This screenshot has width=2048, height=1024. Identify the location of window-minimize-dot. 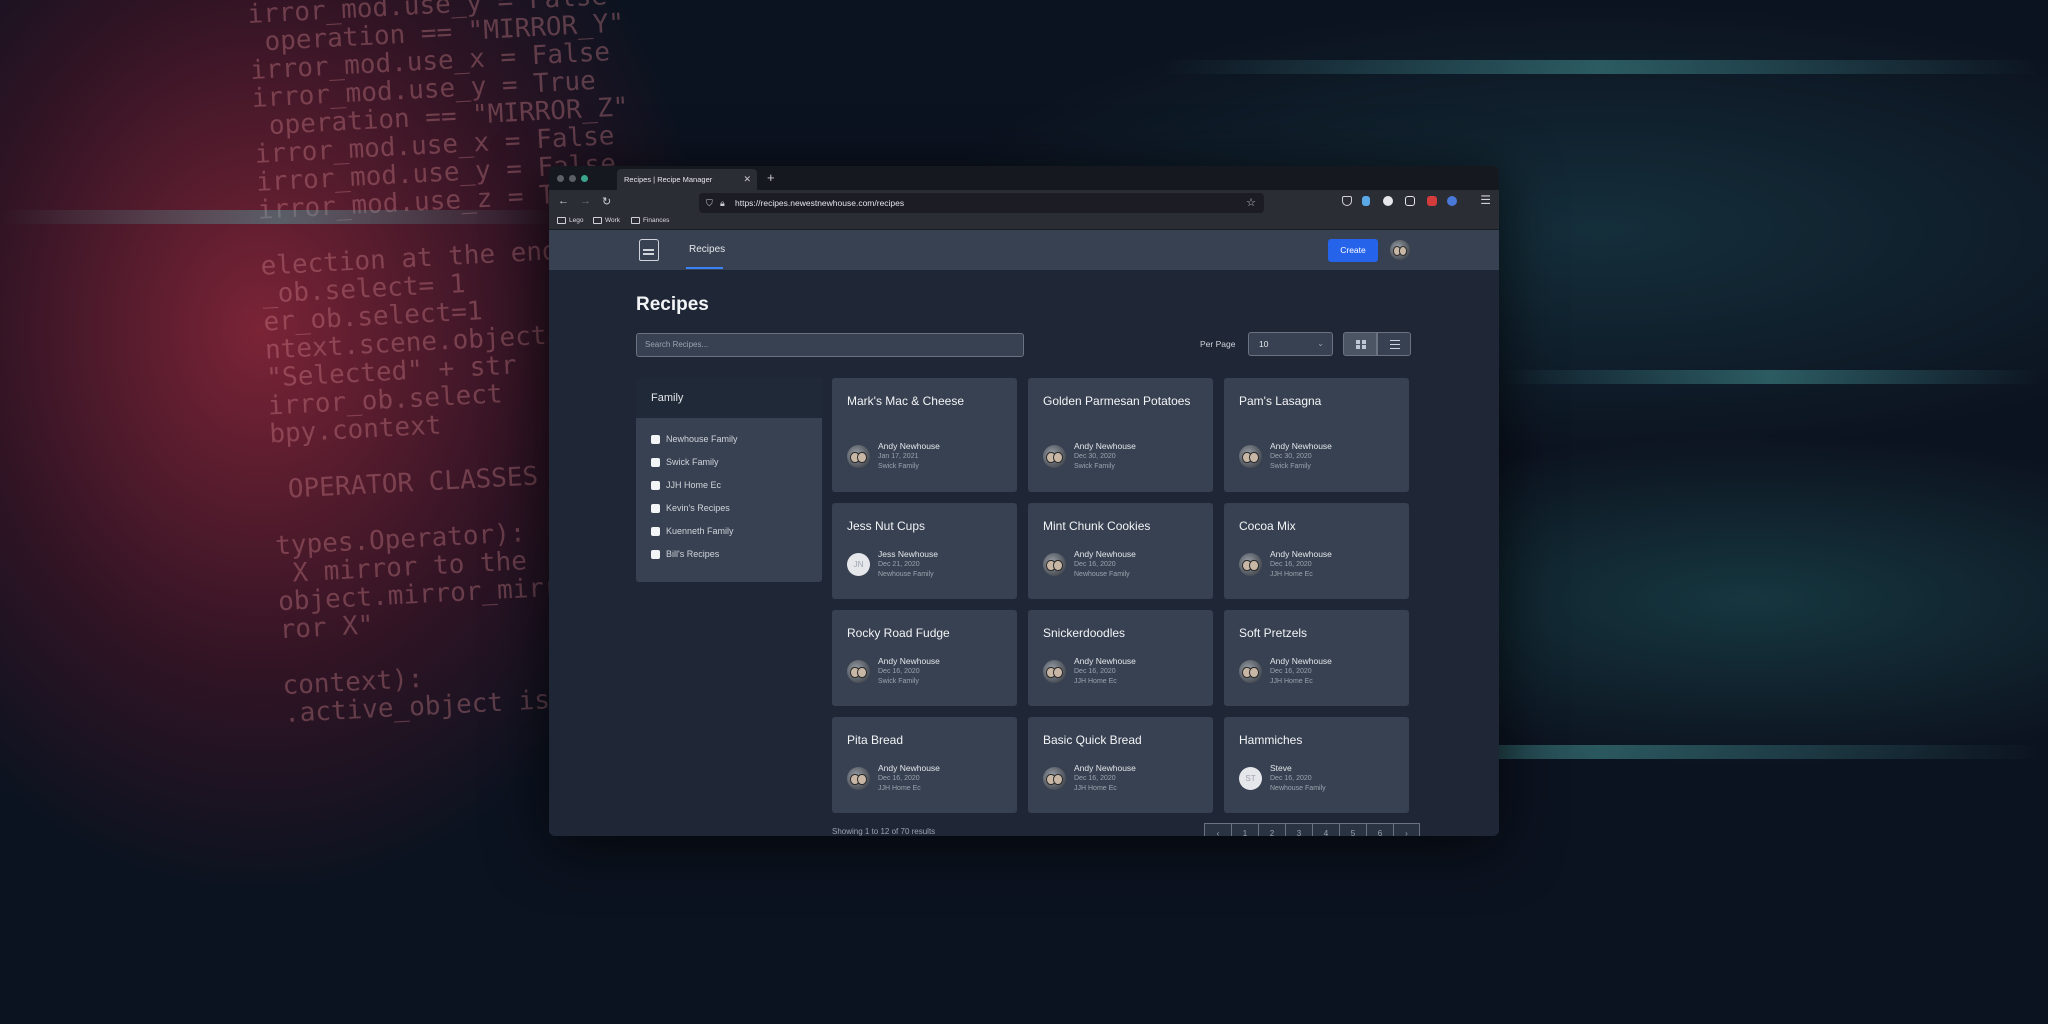
(572, 178).